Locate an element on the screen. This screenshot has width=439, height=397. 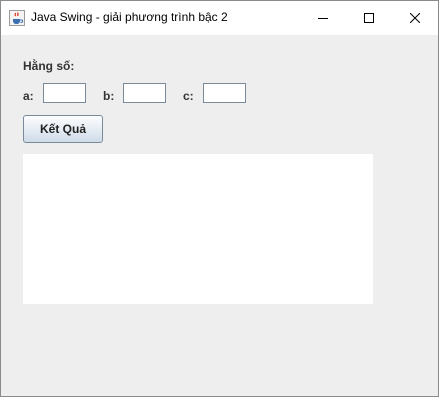
a-input is located at coordinates (64, 93).